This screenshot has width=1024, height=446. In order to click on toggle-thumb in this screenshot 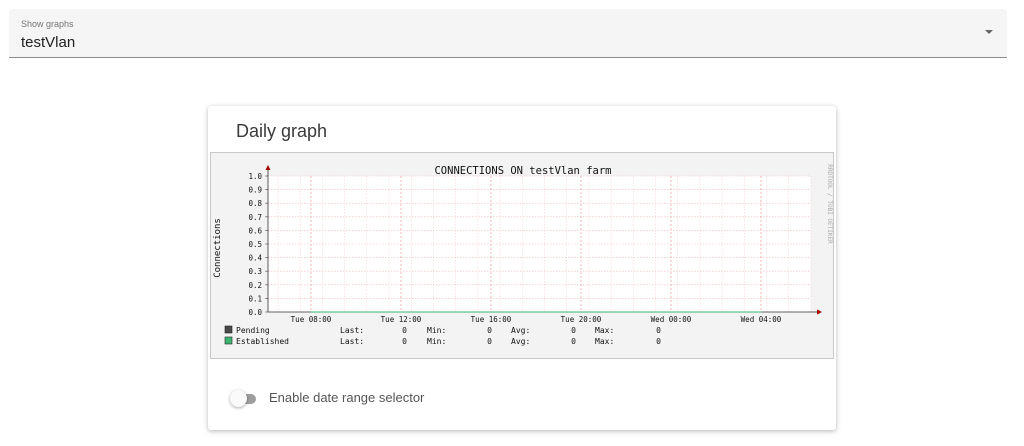, I will do `click(238, 398)`.